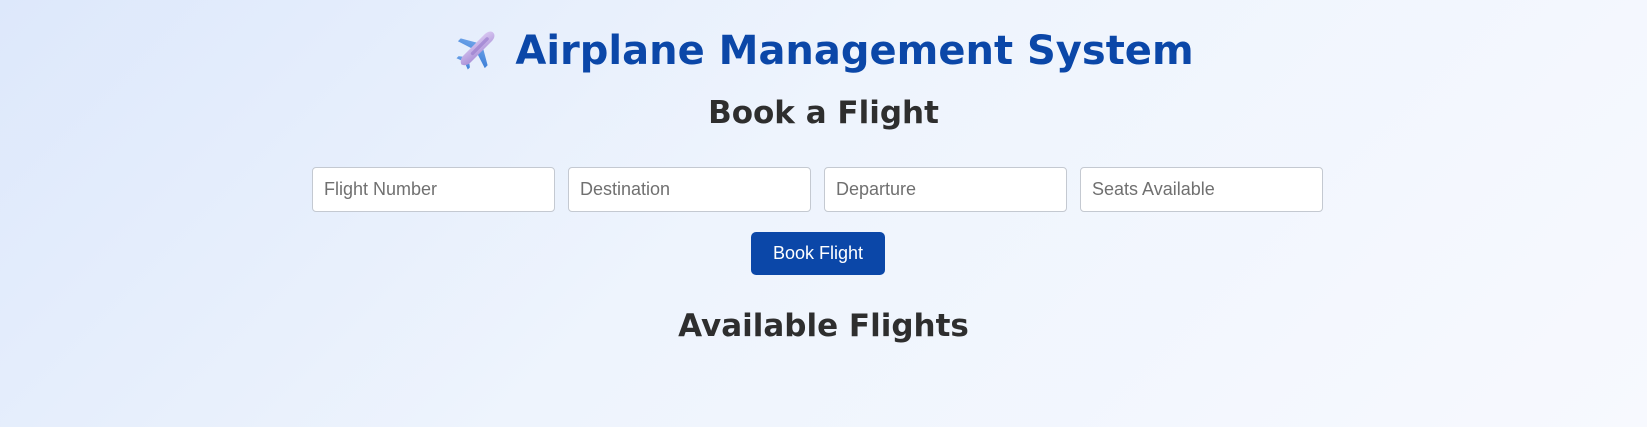 The width and height of the screenshot is (1647, 427). Describe the element at coordinates (689, 189) in the screenshot. I see `destination-input` at that location.